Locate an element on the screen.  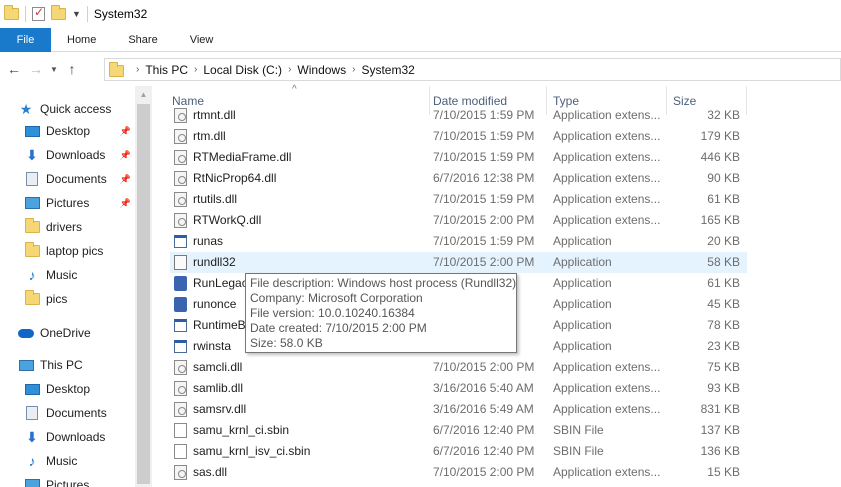
file-name: RTMediaFrame.dll is located at coordinates (242, 157).